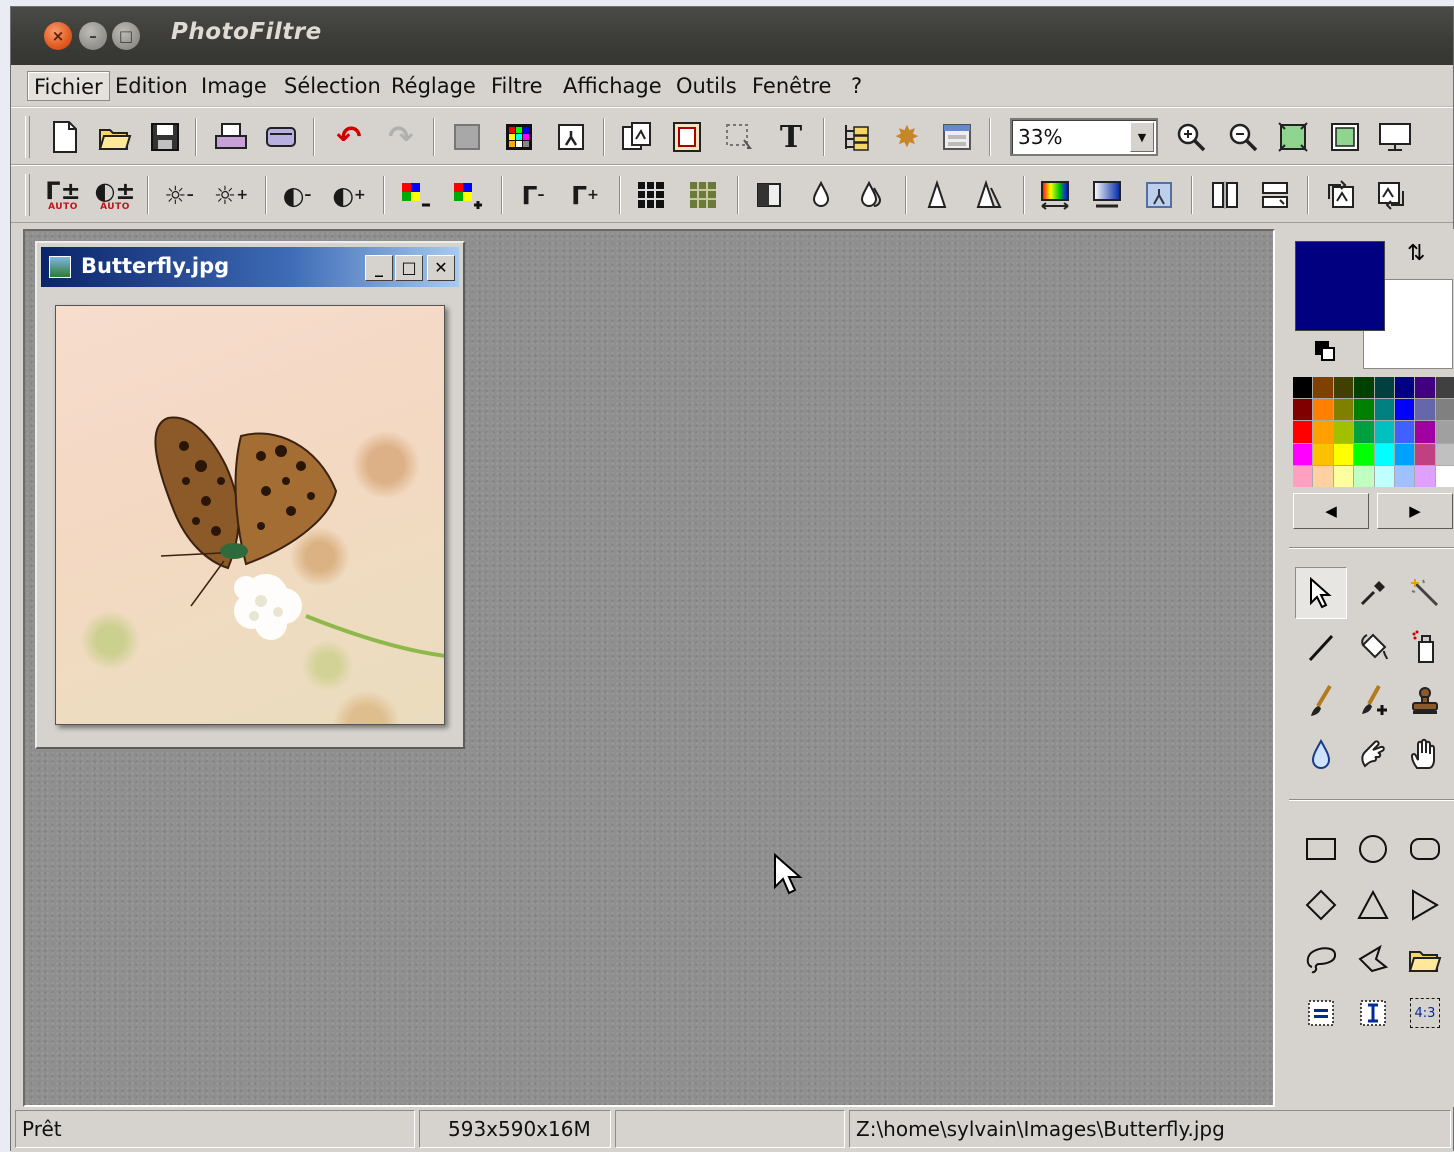  I want to click on gamma-plus-icon: Γ +, so click(585, 195).